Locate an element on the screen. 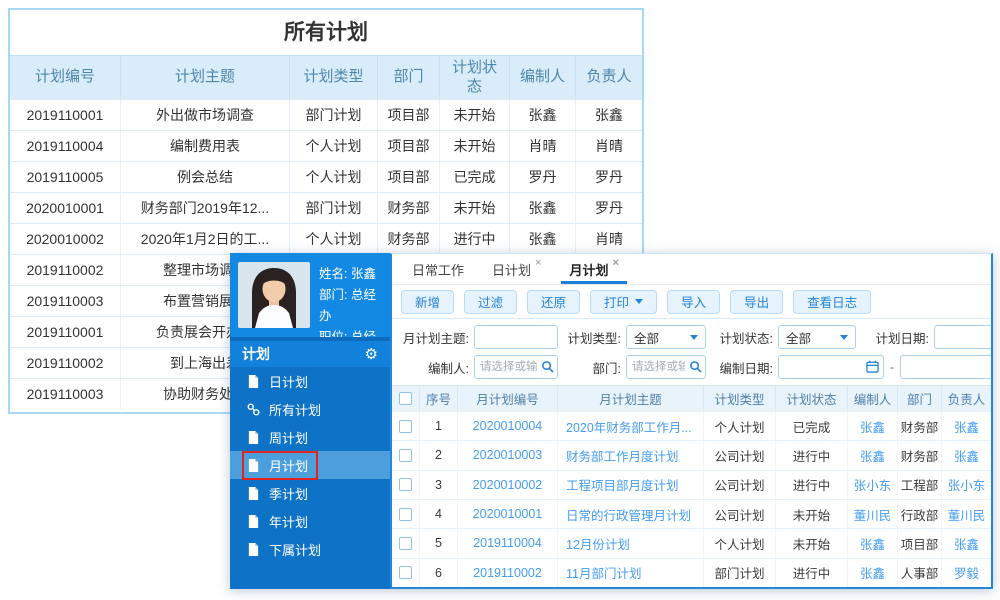 The height and width of the screenshot is (600, 1000). table-cell: 2020010002 is located at coordinates (65, 239).